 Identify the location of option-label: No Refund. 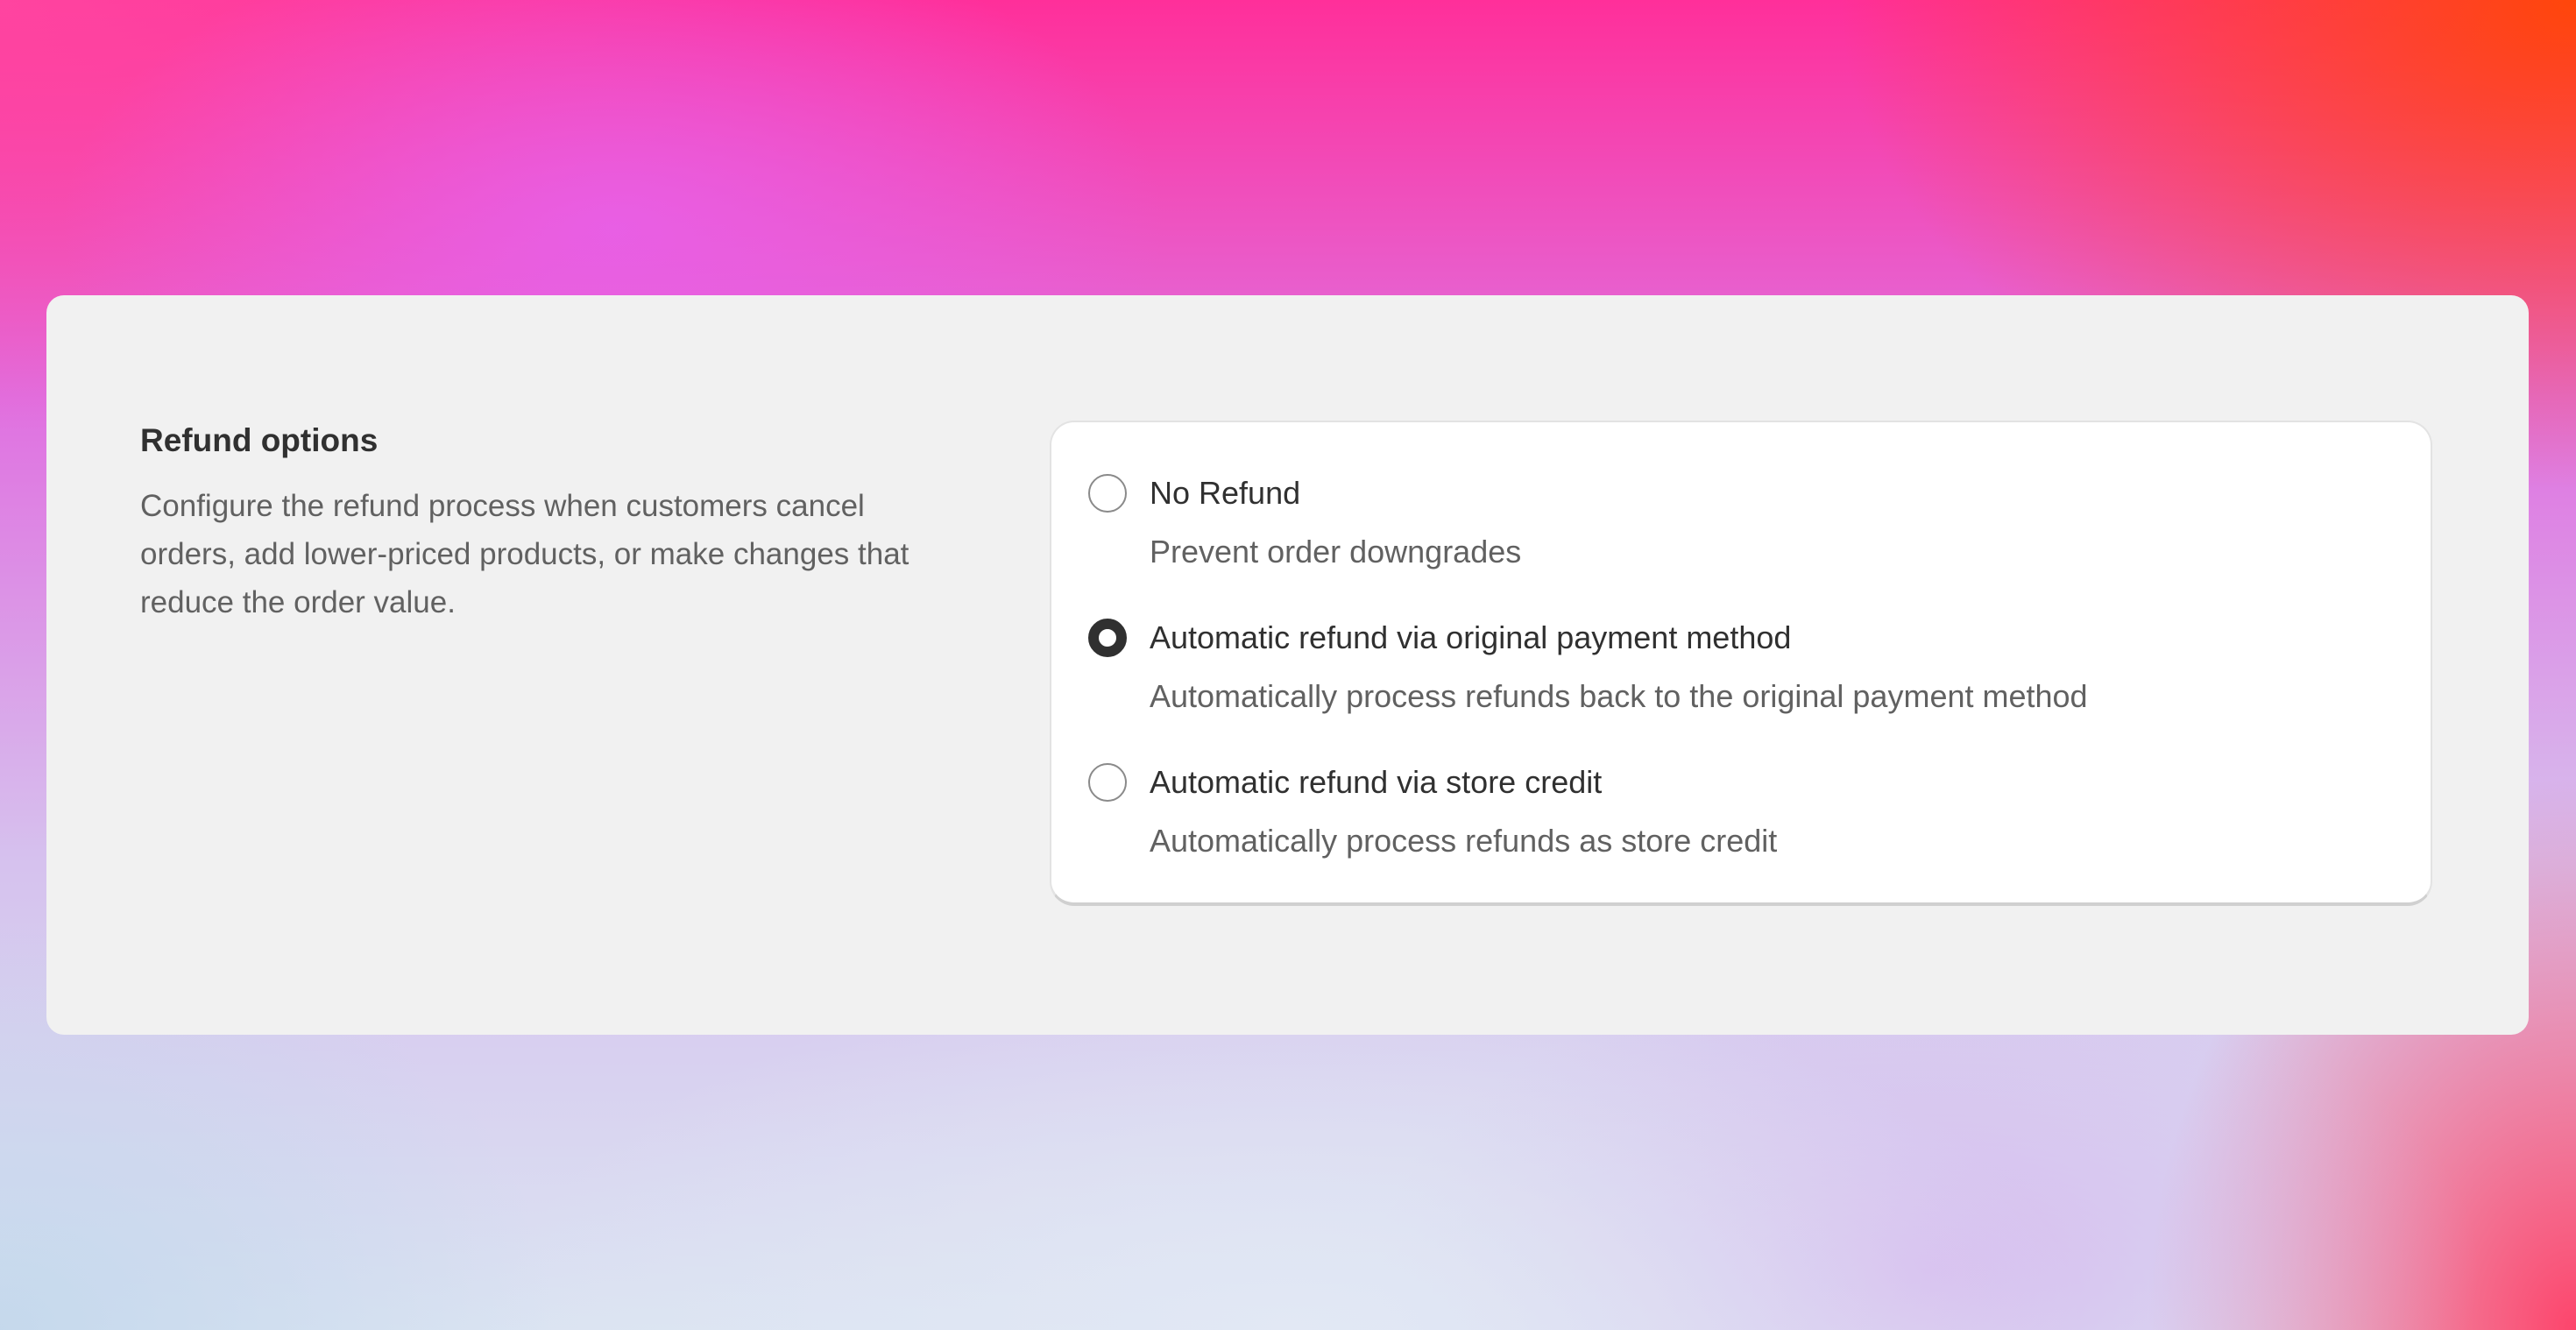
(1225, 493).